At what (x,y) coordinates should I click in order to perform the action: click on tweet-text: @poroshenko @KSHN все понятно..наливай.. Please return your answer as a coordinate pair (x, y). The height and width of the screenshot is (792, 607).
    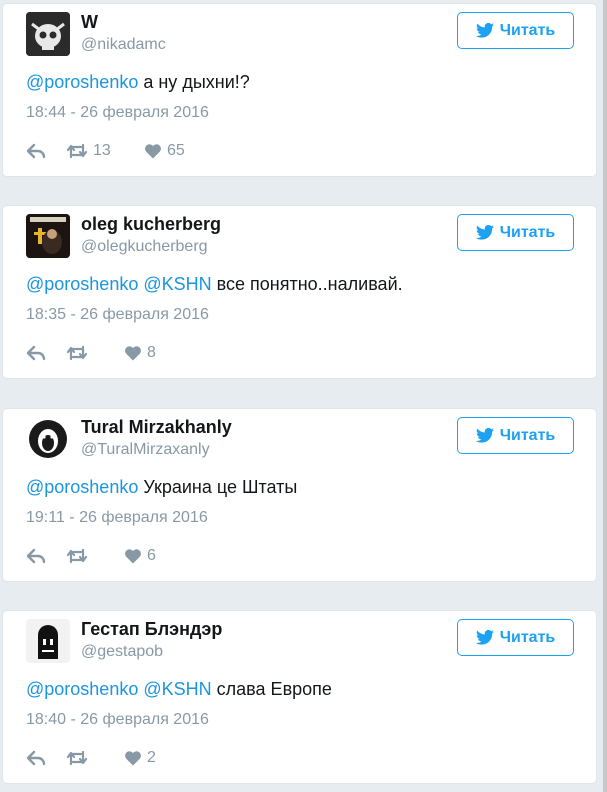
    Looking at the image, I should click on (214, 284).